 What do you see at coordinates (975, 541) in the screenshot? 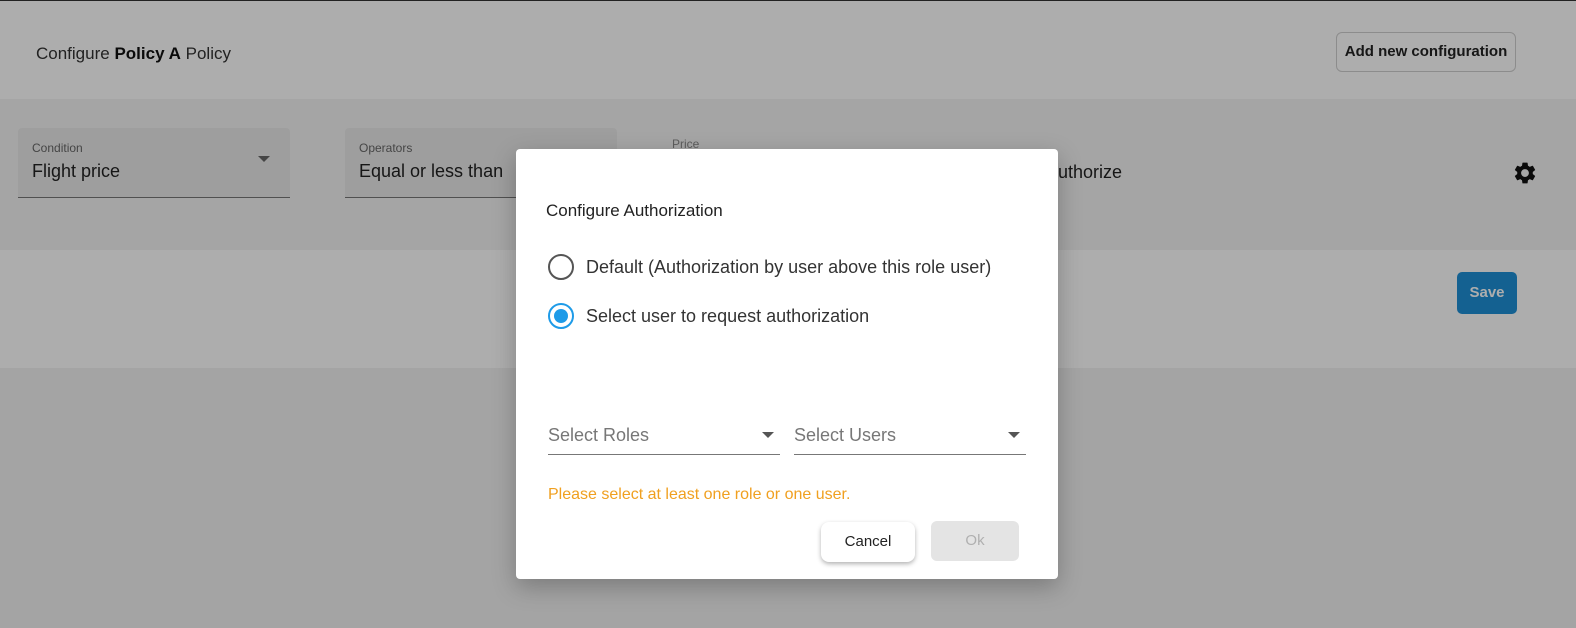
I see `ok-button: Ok` at bounding box center [975, 541].